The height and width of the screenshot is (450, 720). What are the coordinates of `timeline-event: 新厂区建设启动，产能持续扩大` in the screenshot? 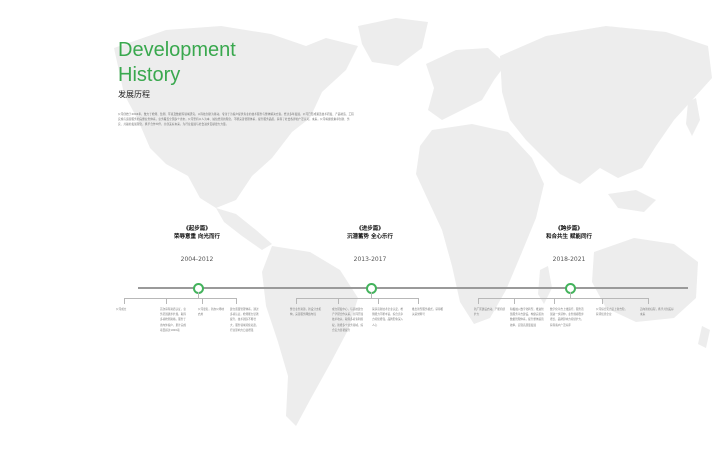 It's located at (490, 312).